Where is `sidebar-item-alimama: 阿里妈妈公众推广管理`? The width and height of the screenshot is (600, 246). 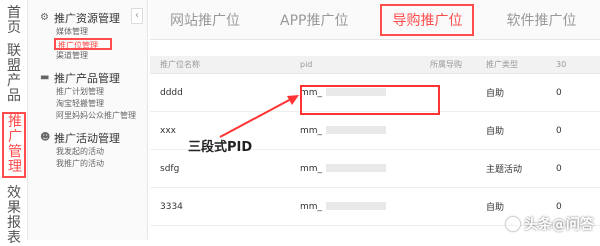 sidebar-item-alimama: 阿里妈妈公众推广管理 is located at coordinates (93, 116).